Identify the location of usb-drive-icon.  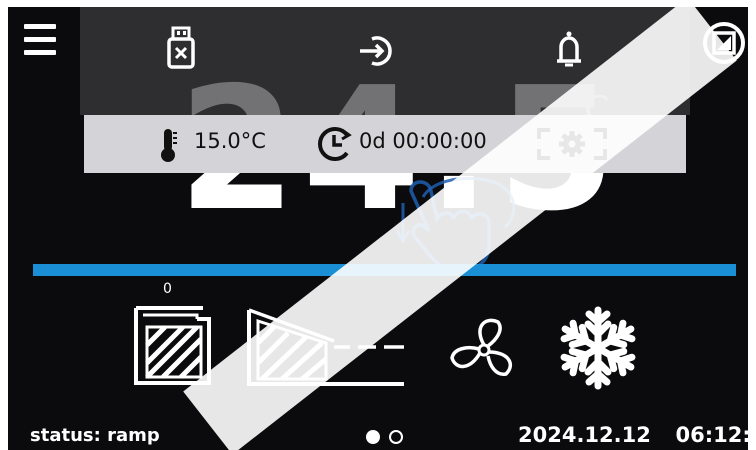
(181, 50).